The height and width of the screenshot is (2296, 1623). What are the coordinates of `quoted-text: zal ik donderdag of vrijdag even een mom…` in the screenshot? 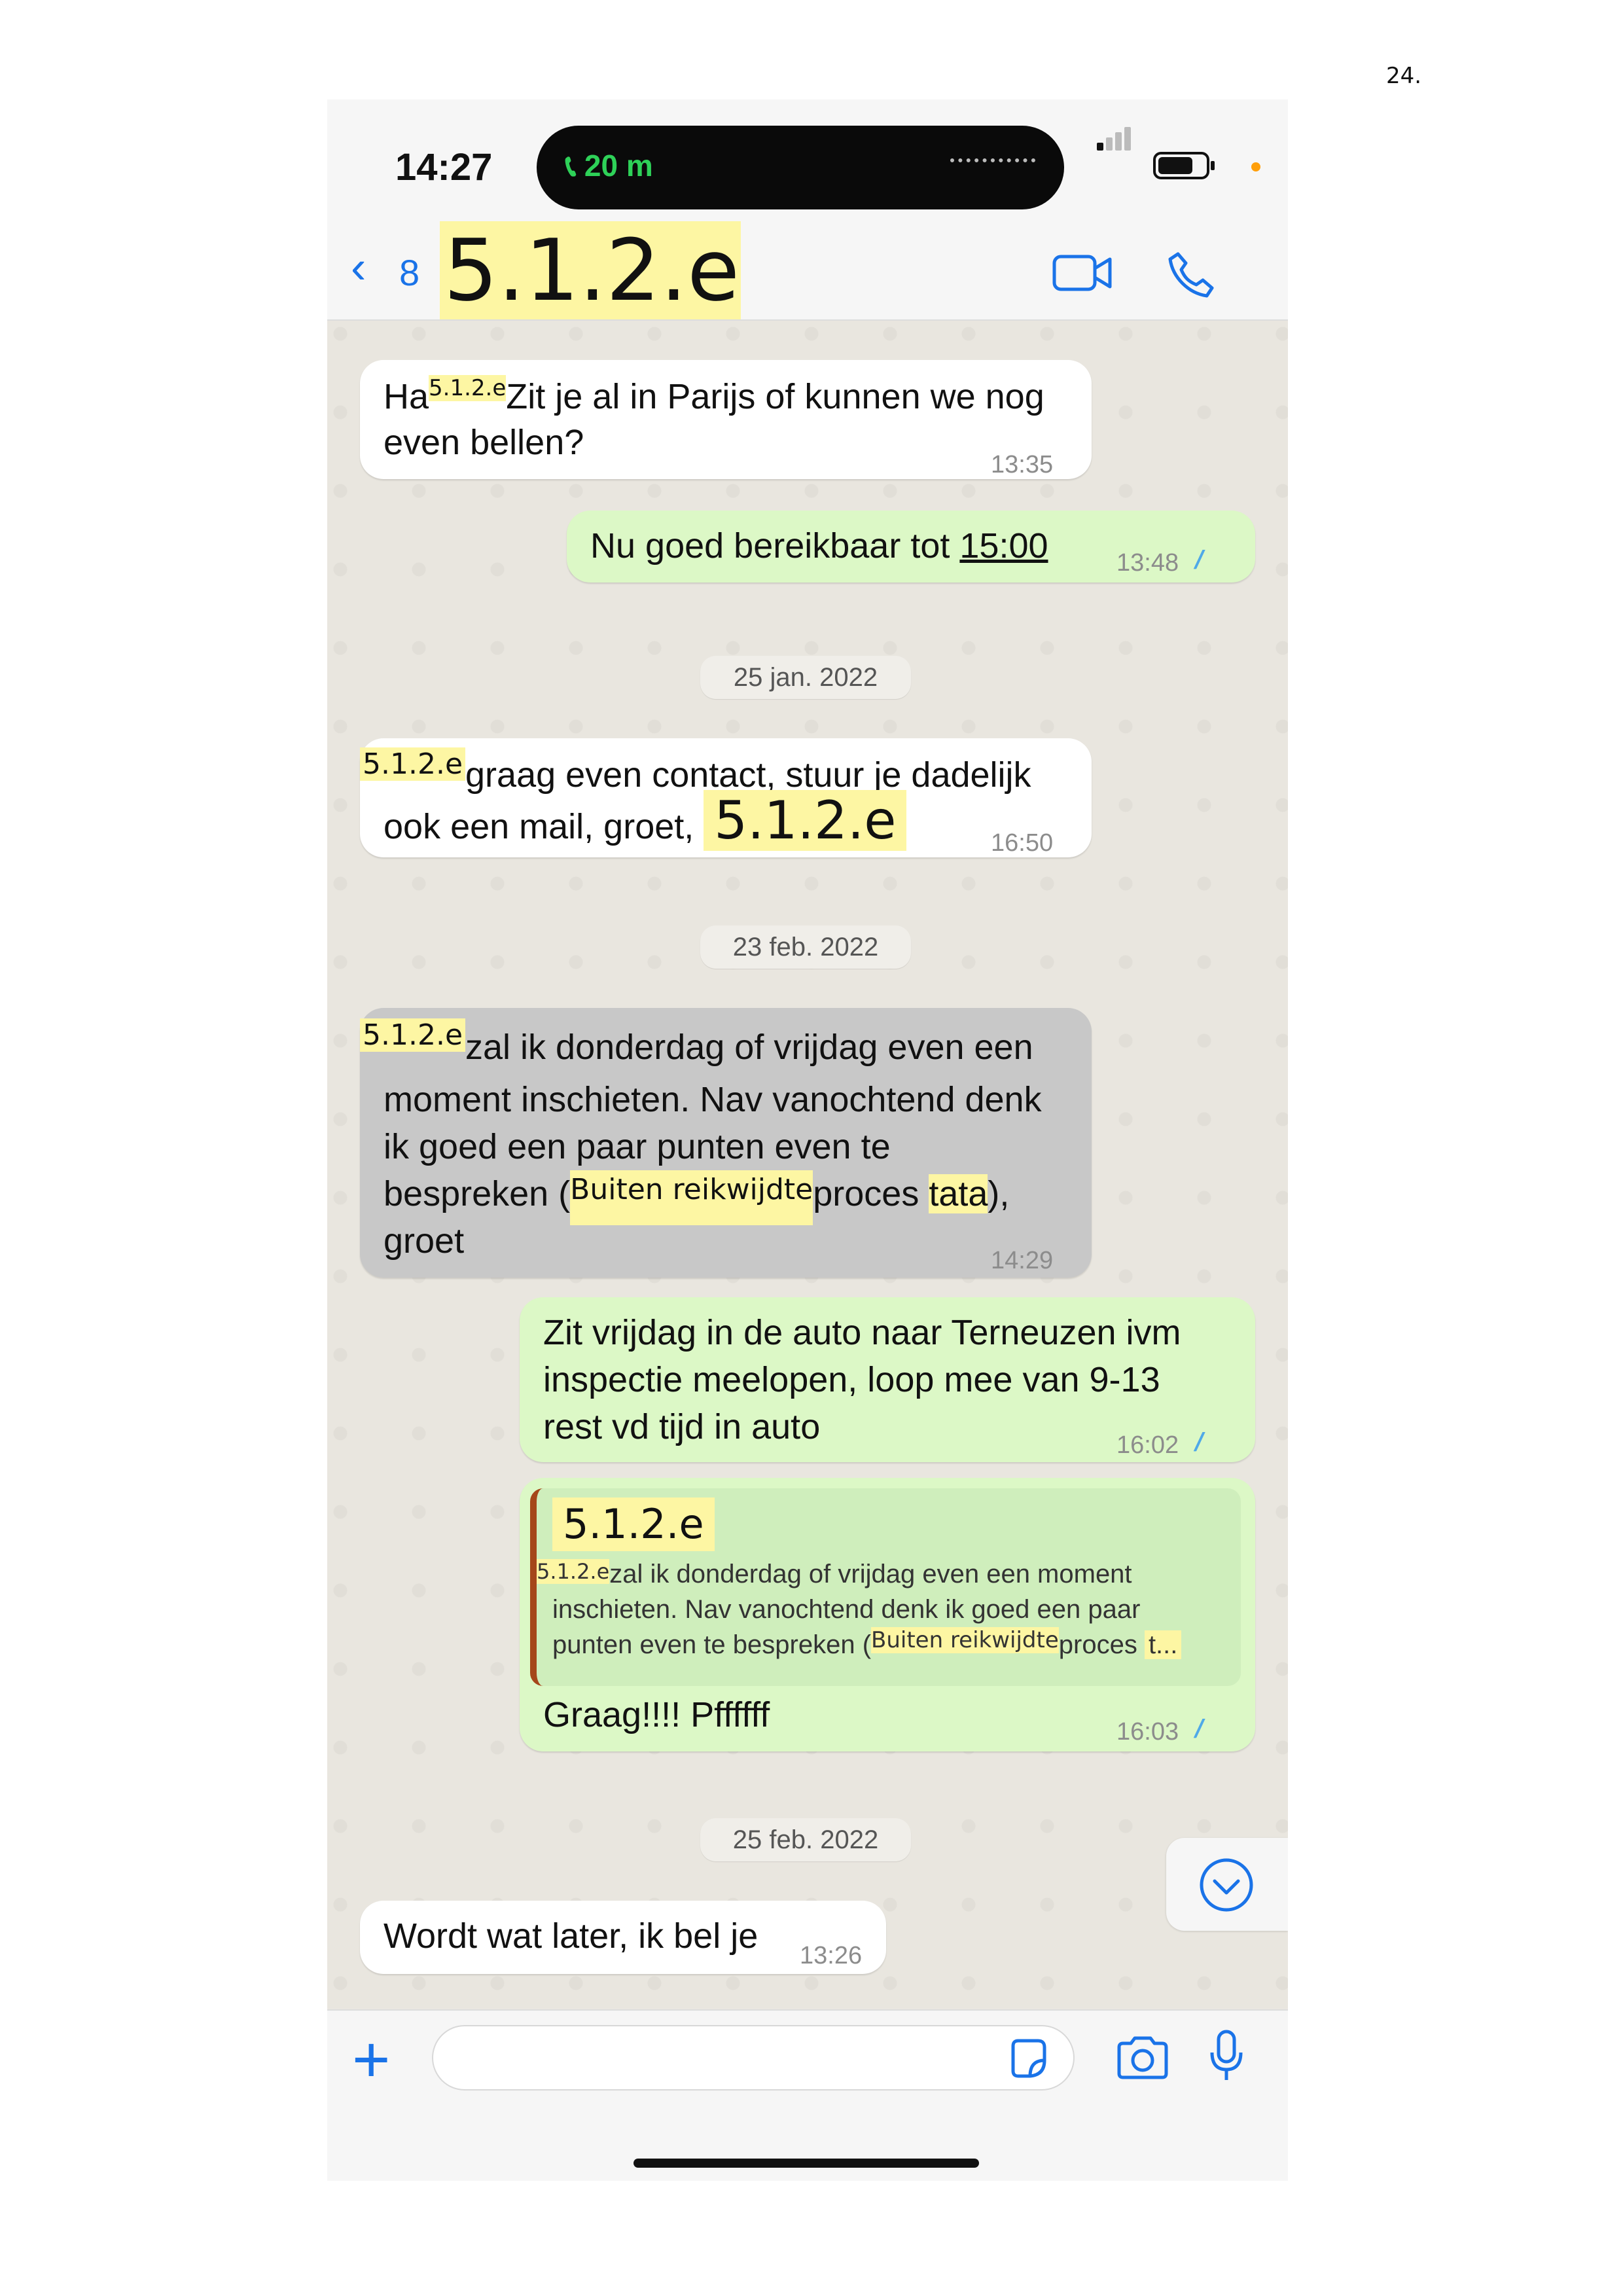 It's located at (871, 1574).